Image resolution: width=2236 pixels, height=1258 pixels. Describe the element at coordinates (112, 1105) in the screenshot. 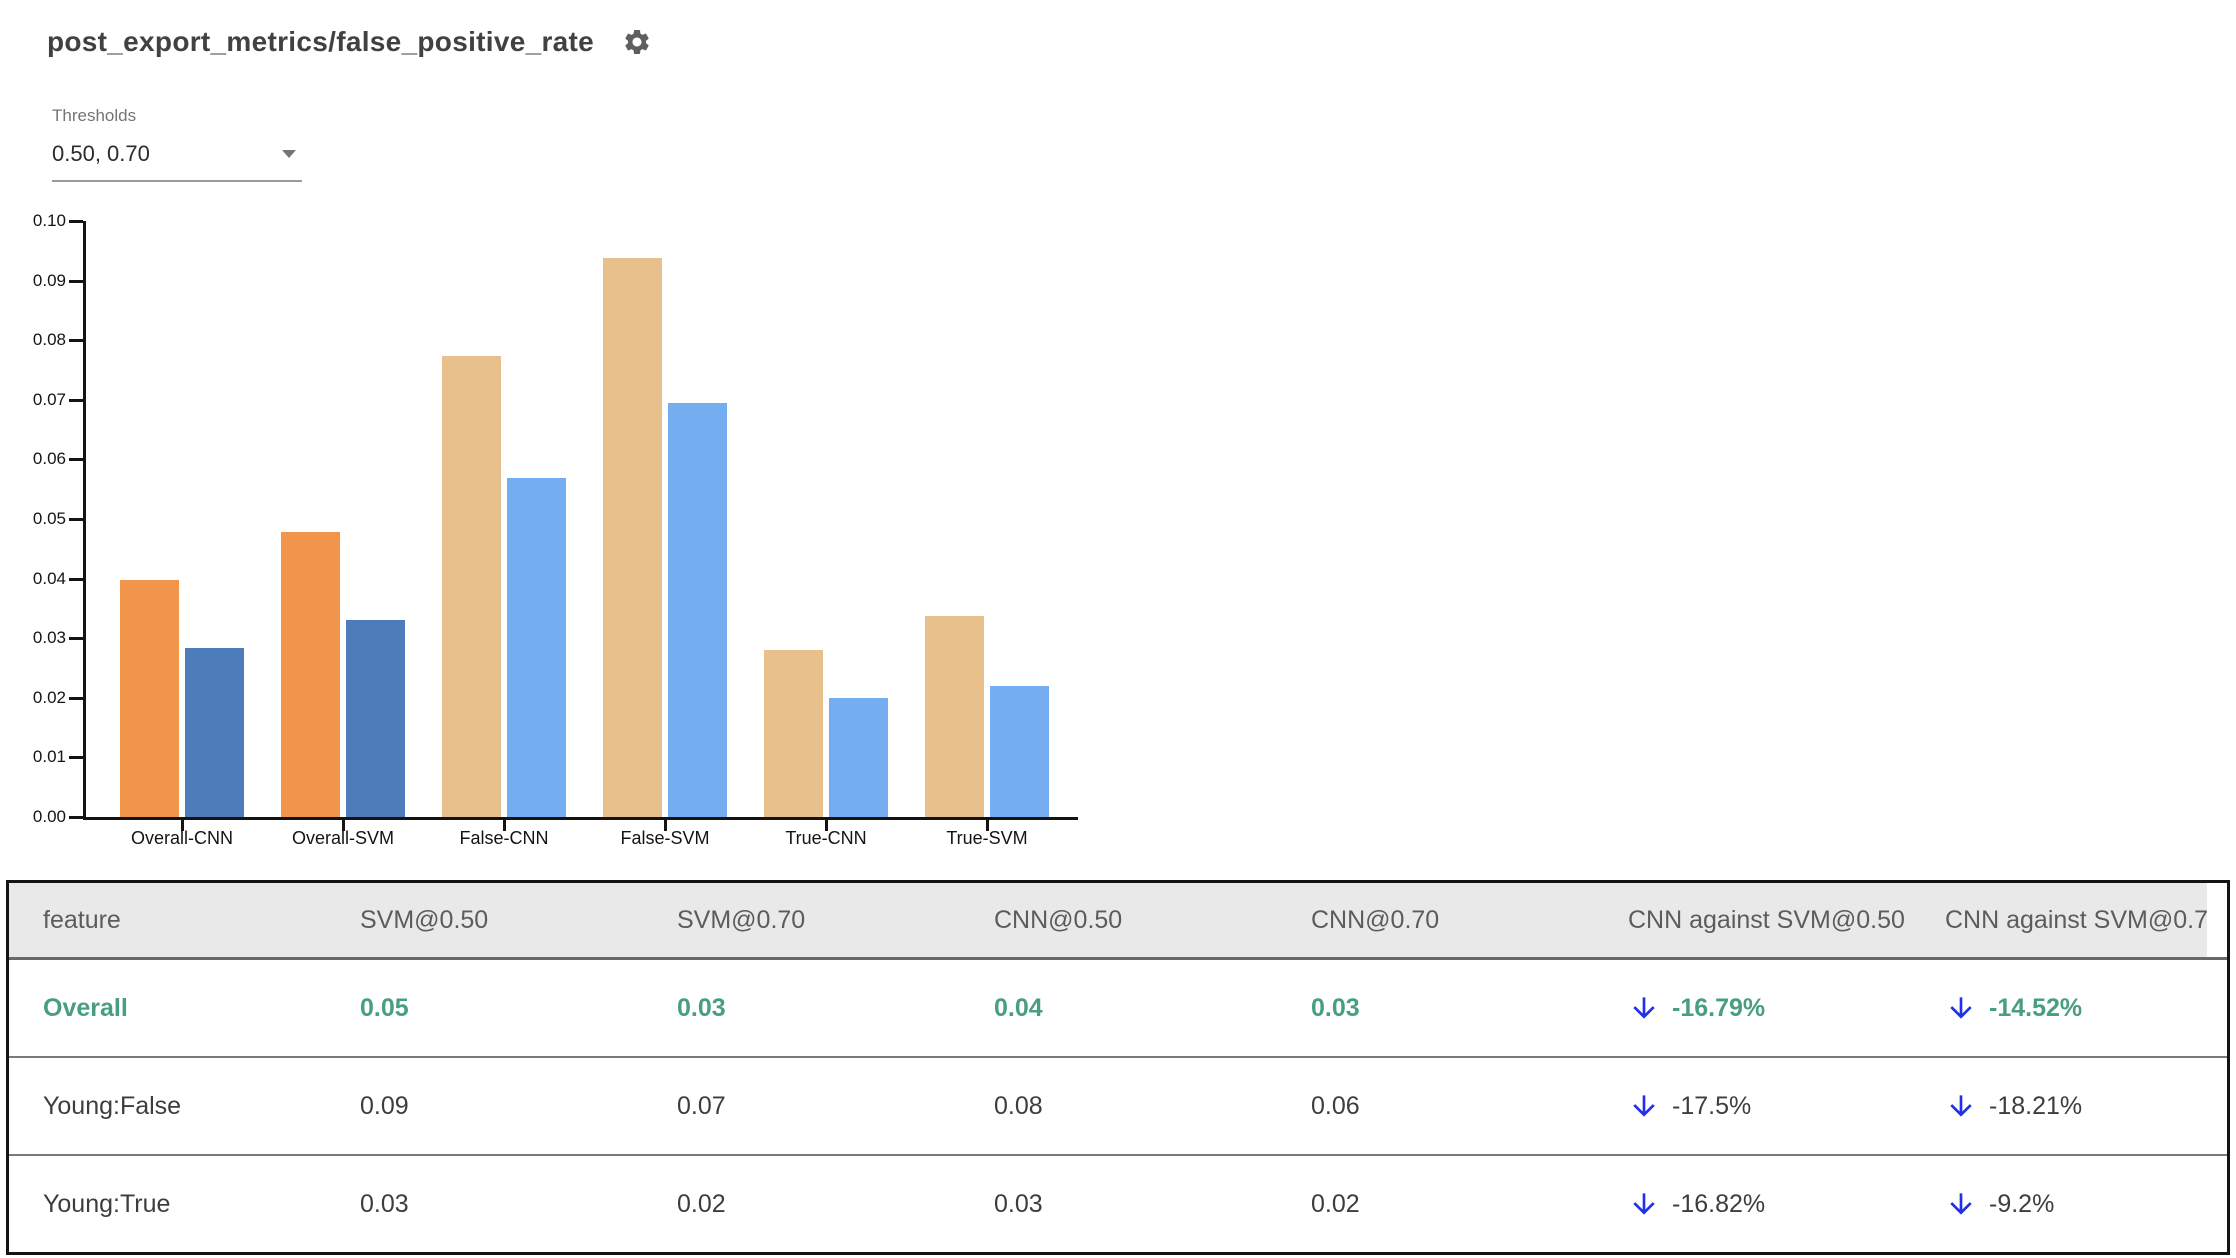

I see `feature-cell: Young:False` at that location.